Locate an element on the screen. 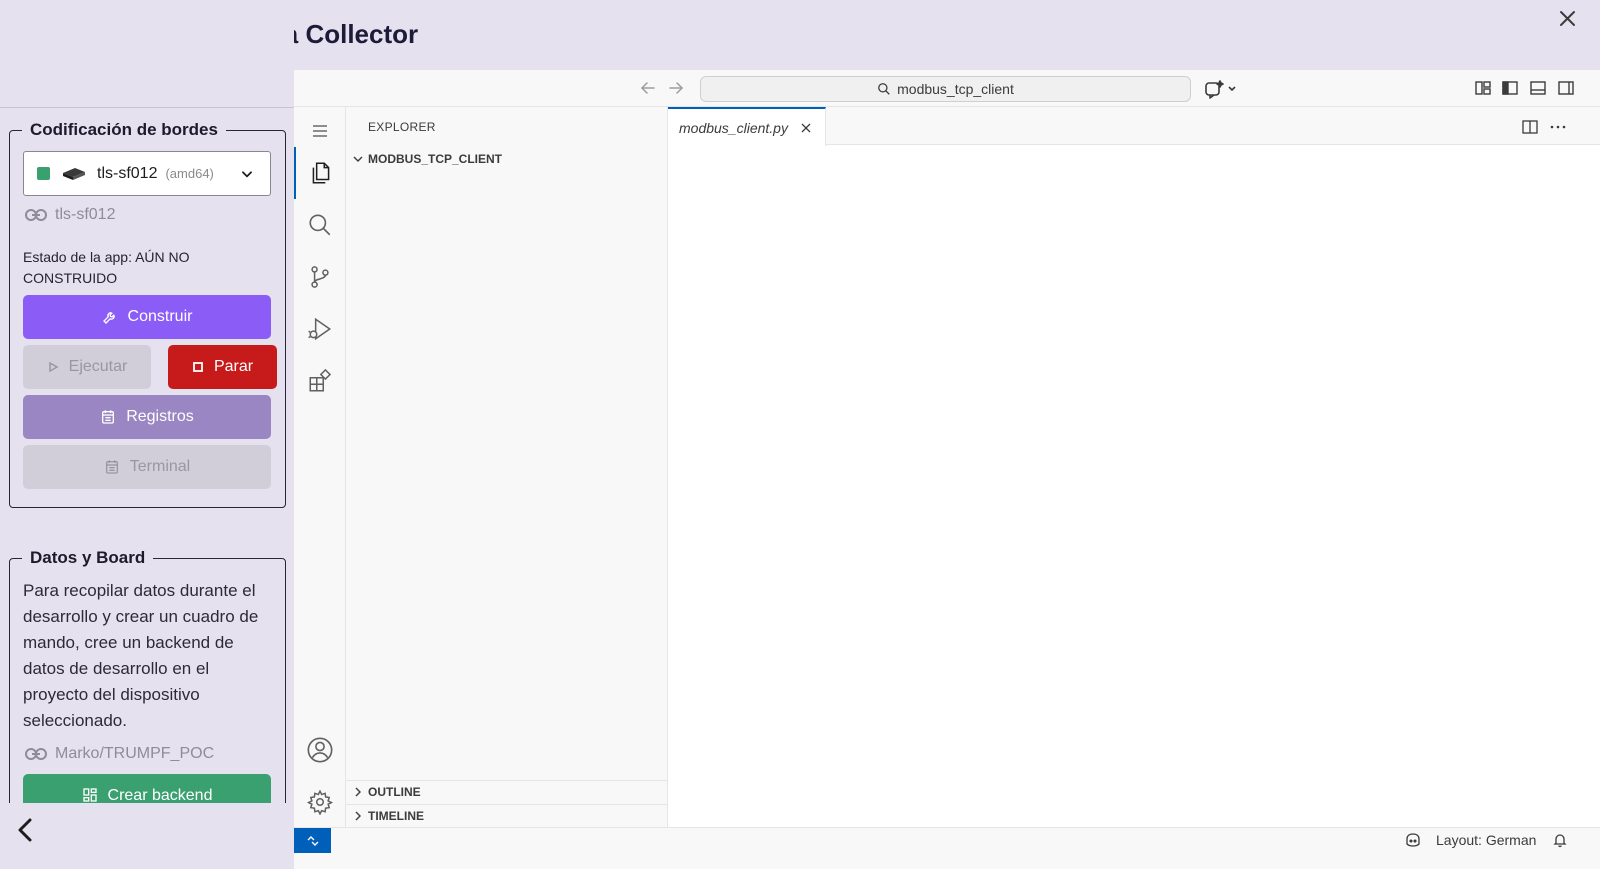 The height and width of the screenshot is (869, 1600). status-bar: Layout: German is located at coordinates (947, 848).